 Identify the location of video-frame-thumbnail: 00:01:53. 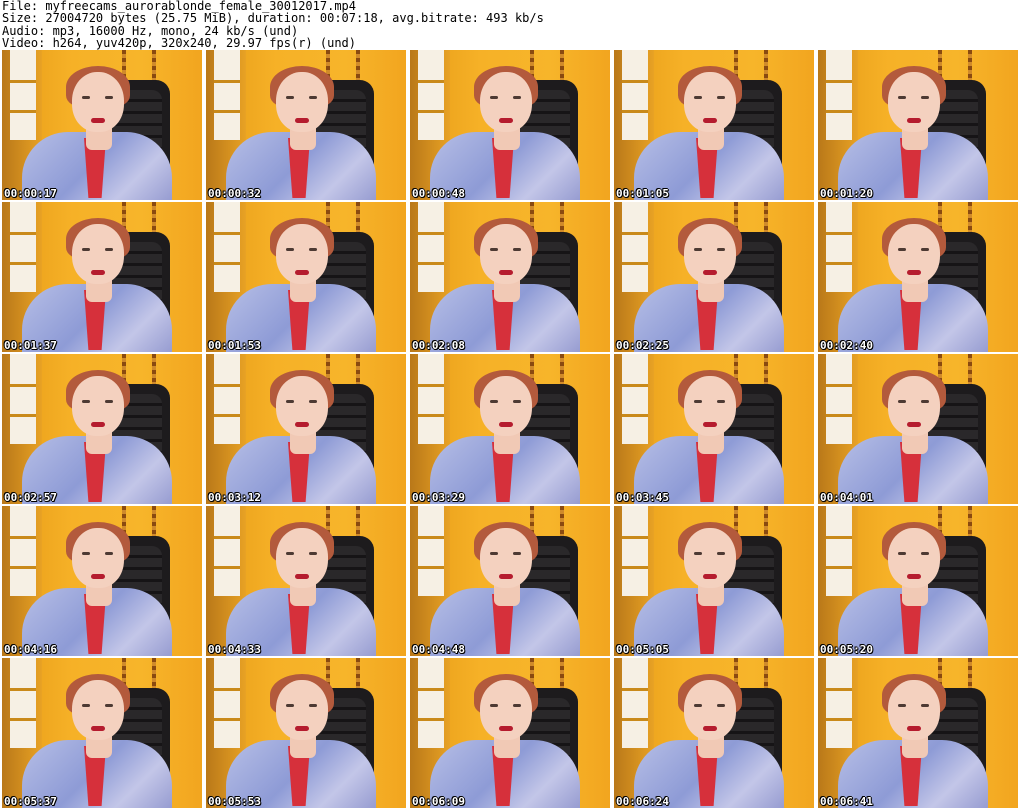
(306, 277).